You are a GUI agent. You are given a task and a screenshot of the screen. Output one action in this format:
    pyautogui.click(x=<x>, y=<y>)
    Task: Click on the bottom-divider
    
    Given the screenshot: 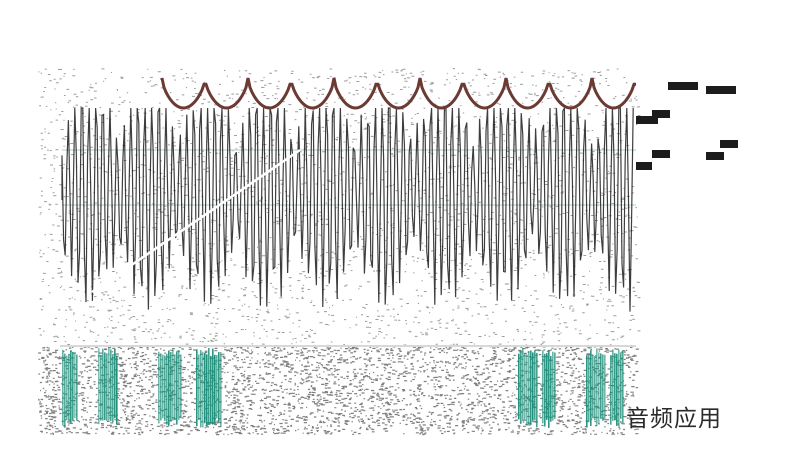 What is the action you would take?
    pyautogui.click(x=348, y=346)
    